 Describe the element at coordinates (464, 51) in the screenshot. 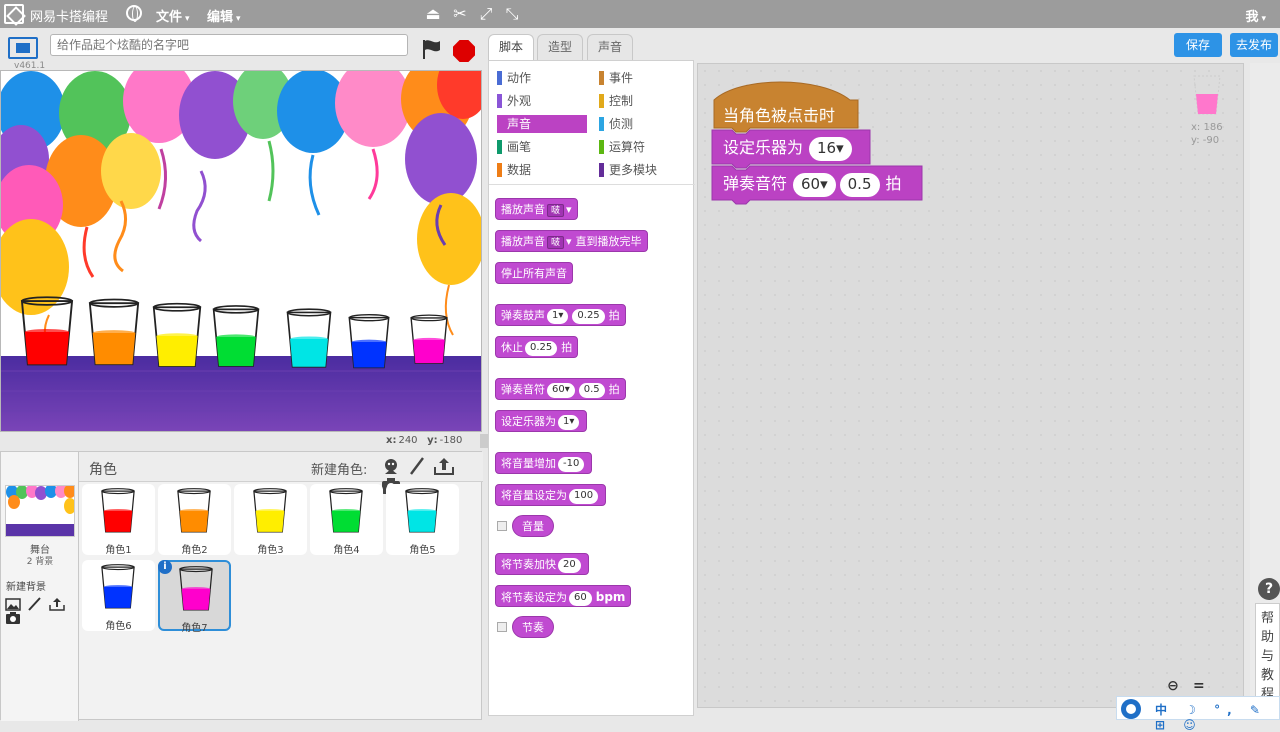

I see `stop-icon` at that location.